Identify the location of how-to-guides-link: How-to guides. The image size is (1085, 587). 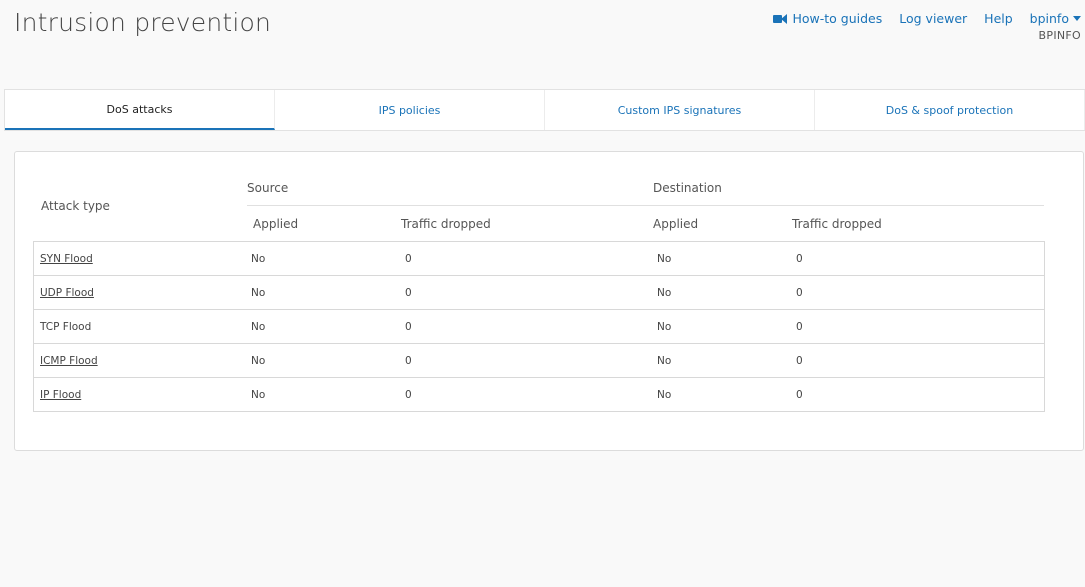
(827, 18).